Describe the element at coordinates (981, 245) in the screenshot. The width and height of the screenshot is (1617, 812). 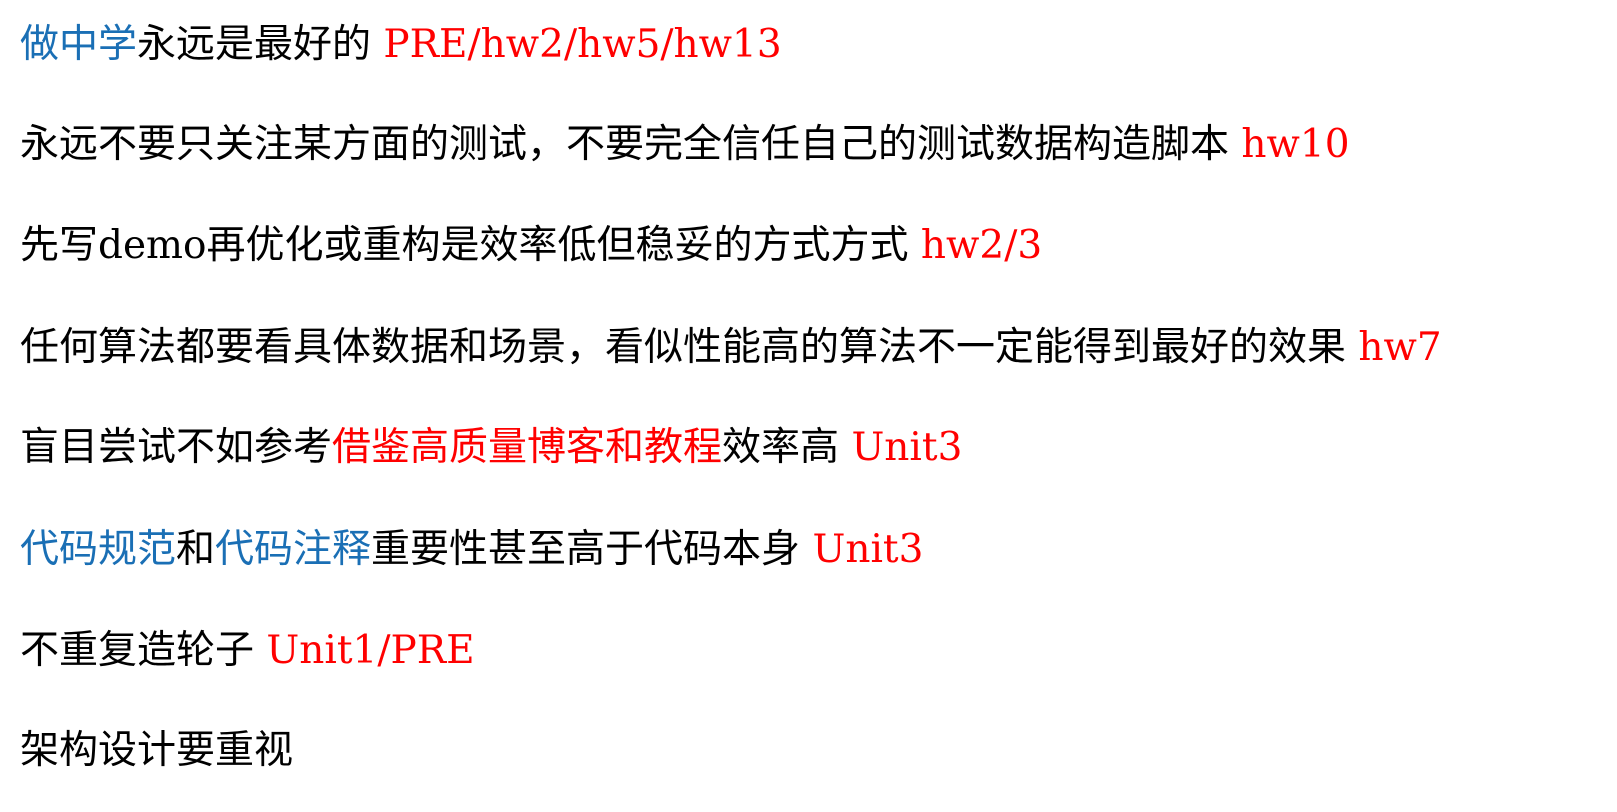
I see `reference-tag: hw2/3` at that location.